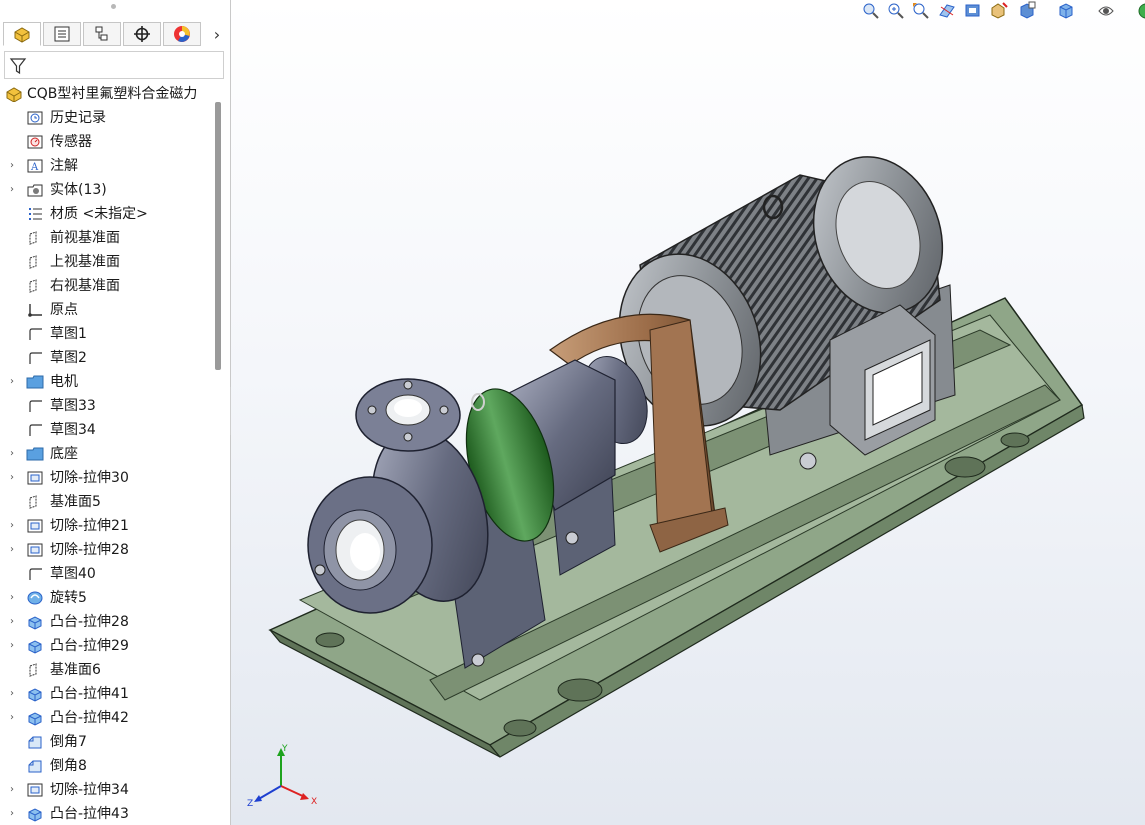 The image size is (1145, 825). Describe the element at coordinates (107, 334) in the screenshot. I see `tree-item: 草图1` at that location.